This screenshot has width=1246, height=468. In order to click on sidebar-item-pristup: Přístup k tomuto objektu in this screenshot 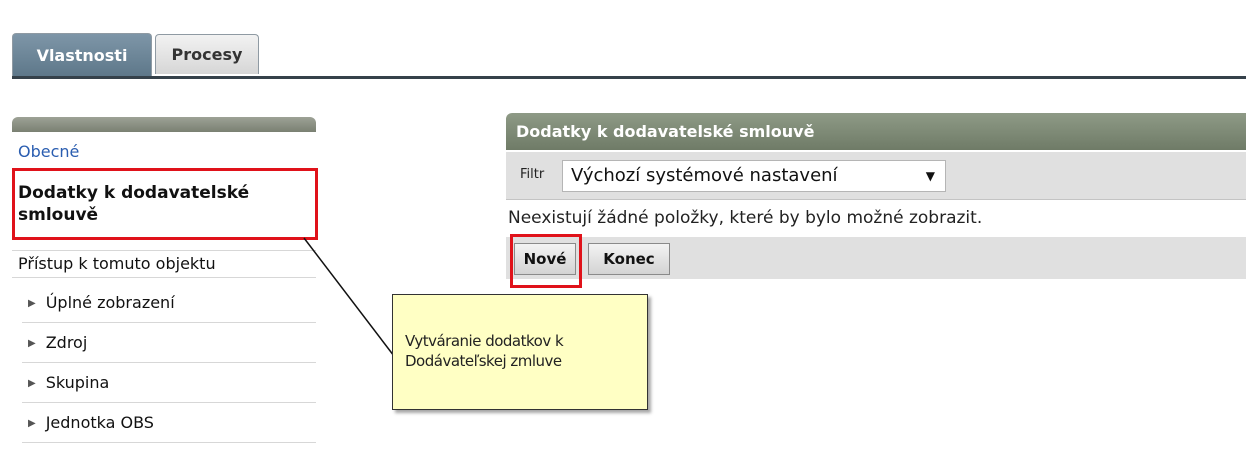, I will do `click(164, 264)`.